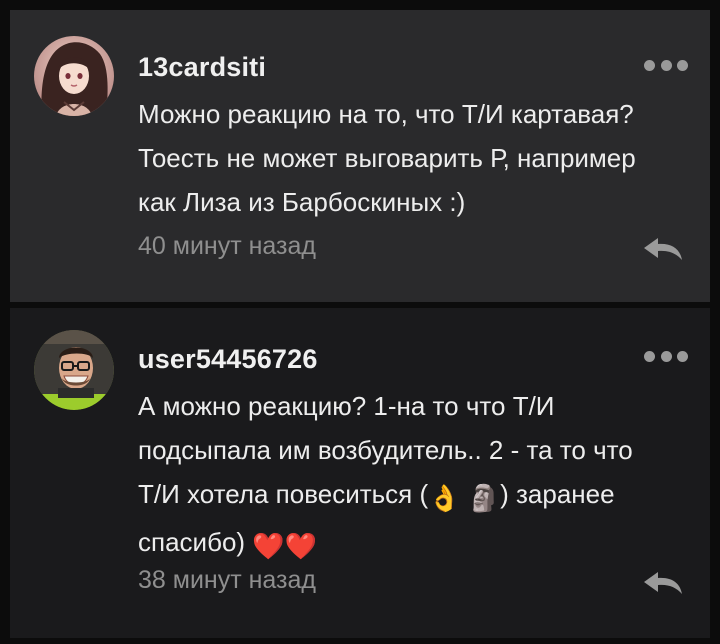 The image size is (720, 644). I want to click on anime-girl-avatar-icon, so click(74, 76).